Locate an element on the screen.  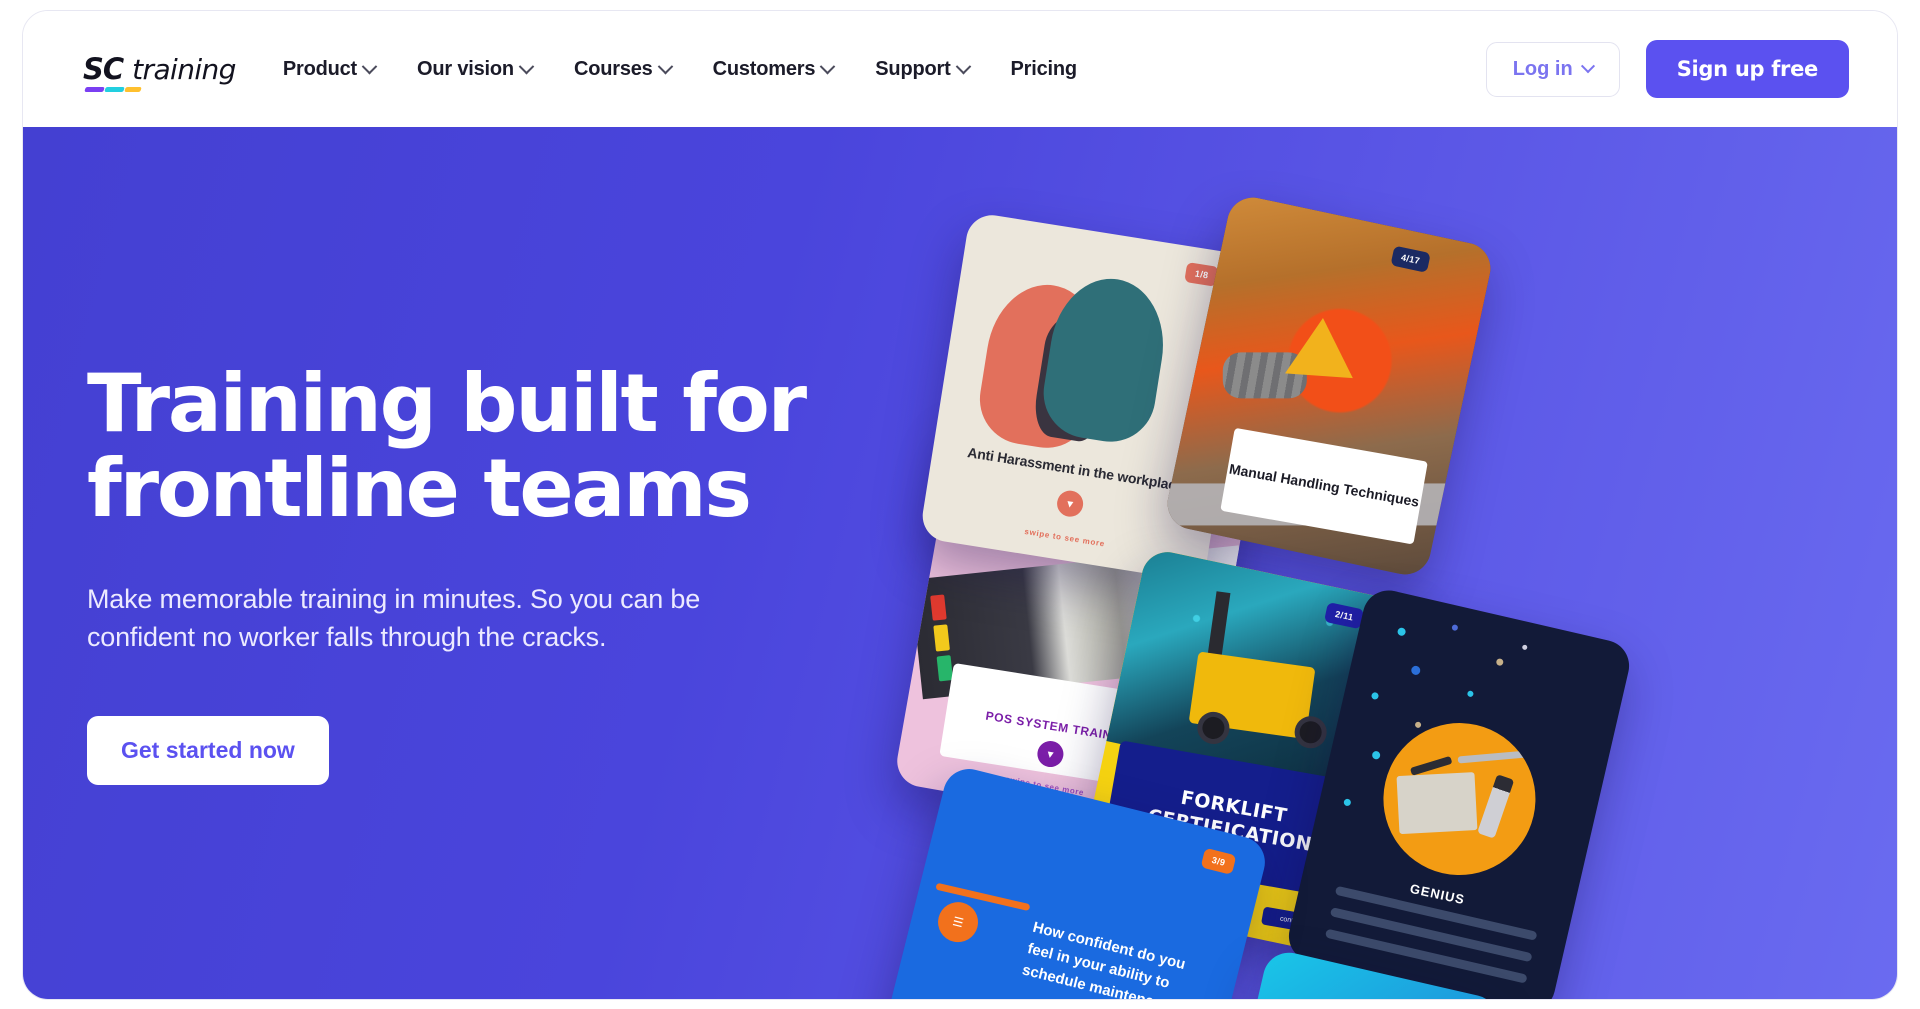
nav-item-our-vision: Our vision is located at coordinates (474, 69).